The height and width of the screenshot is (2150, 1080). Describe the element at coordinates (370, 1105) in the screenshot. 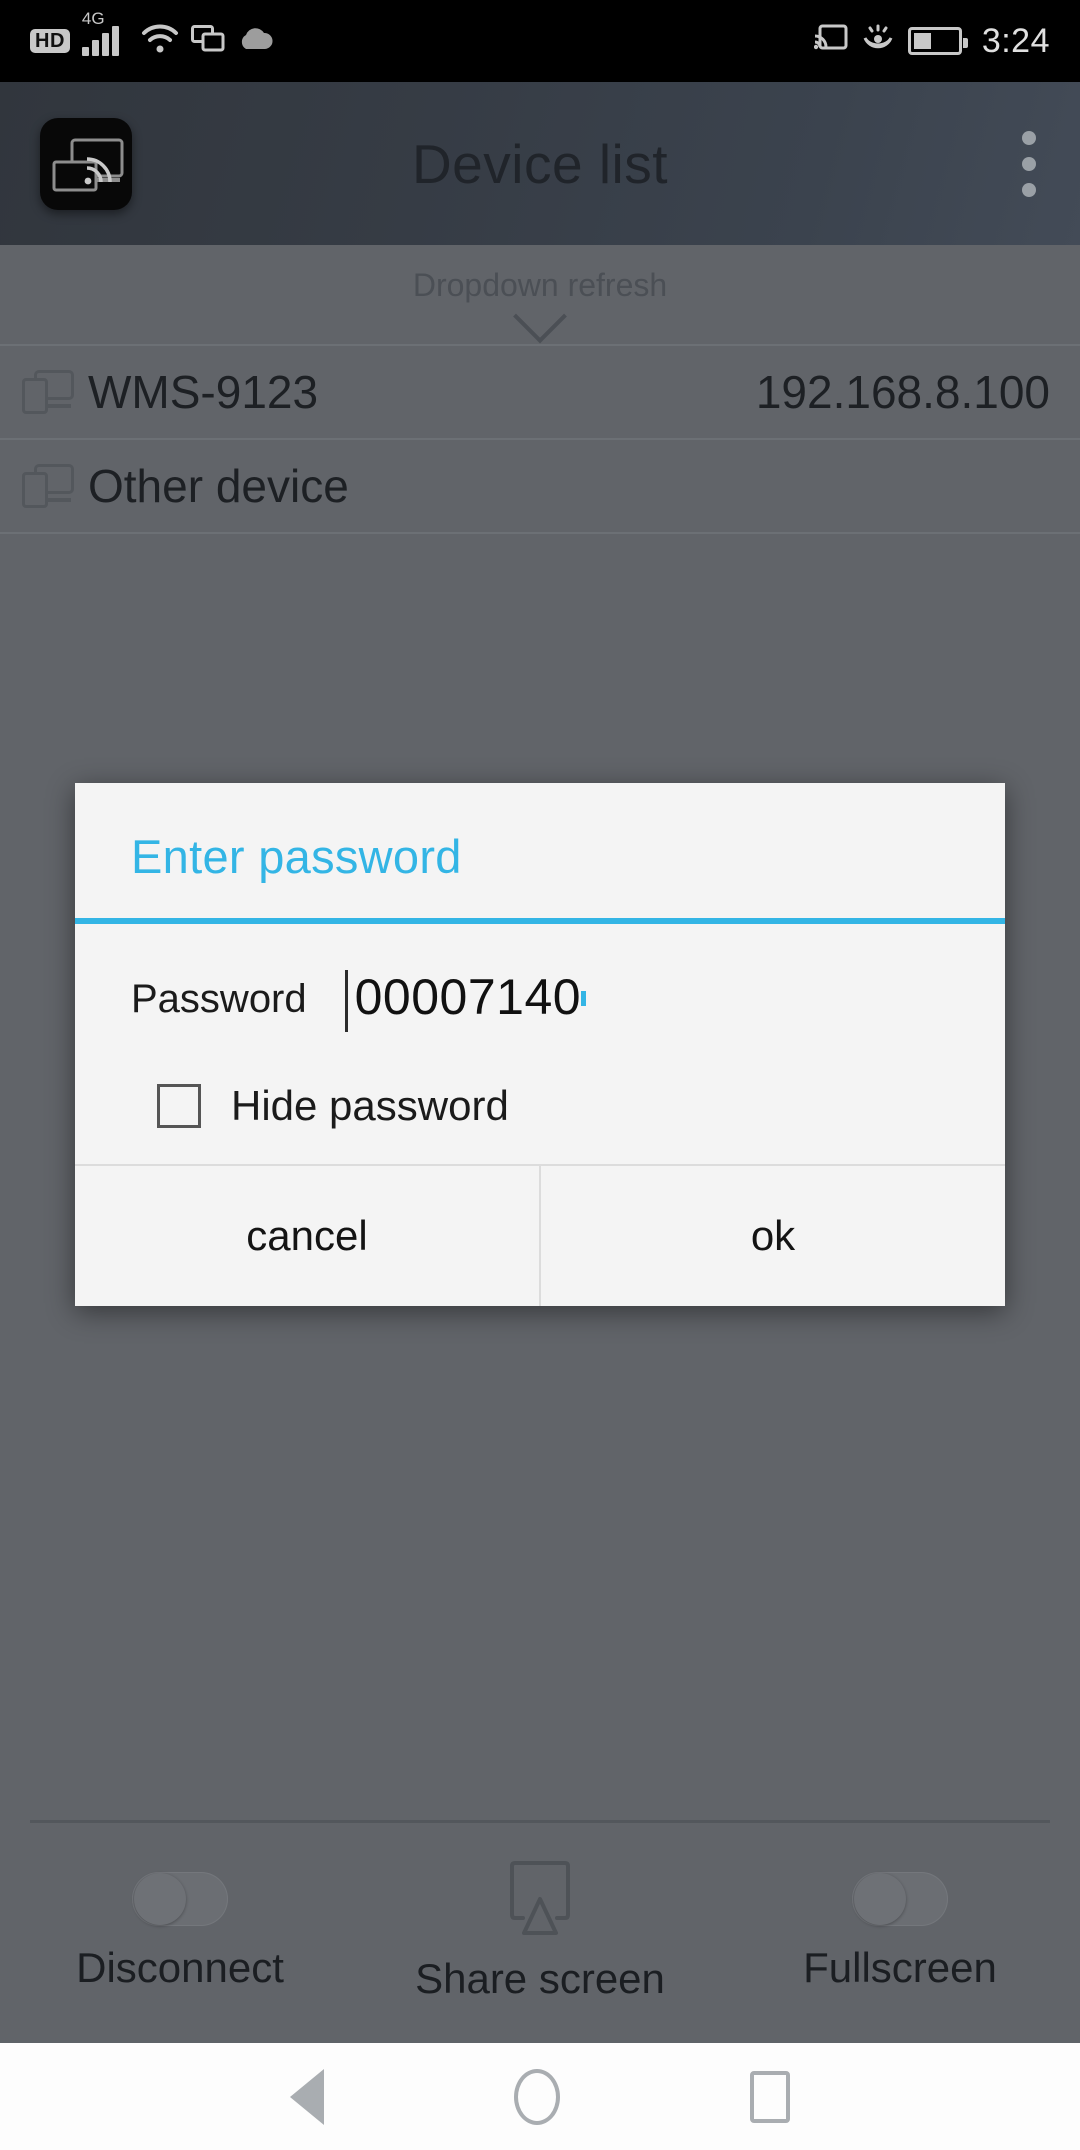

I see `hide-password-label: Hide password` at that location.